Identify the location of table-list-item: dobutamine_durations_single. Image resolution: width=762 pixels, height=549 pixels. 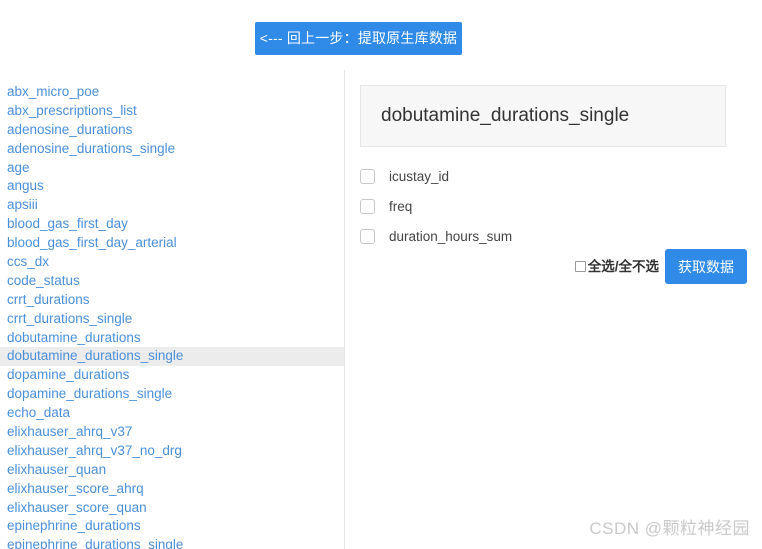
(172, 357).